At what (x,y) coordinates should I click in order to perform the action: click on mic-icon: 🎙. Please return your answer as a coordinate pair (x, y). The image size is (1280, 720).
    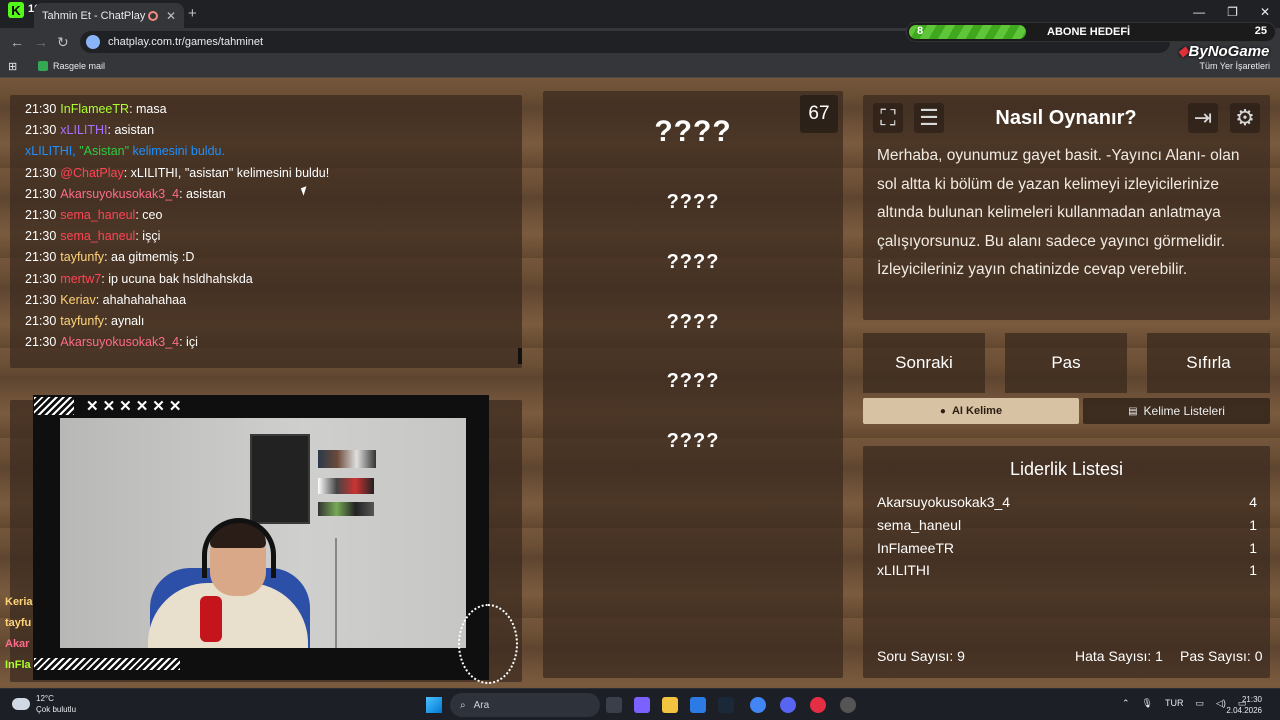
    Looking at the image, I should click on (1147, 703).